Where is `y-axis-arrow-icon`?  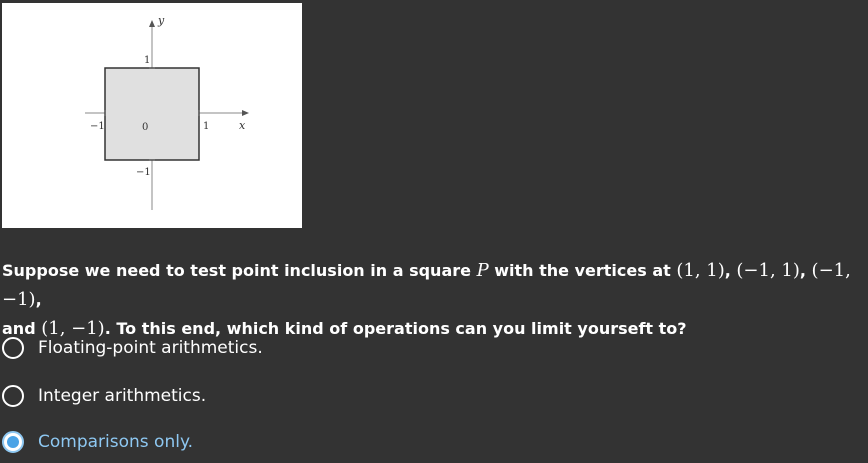 y-axis-arrow-icon is located at coordinates (152, 23).